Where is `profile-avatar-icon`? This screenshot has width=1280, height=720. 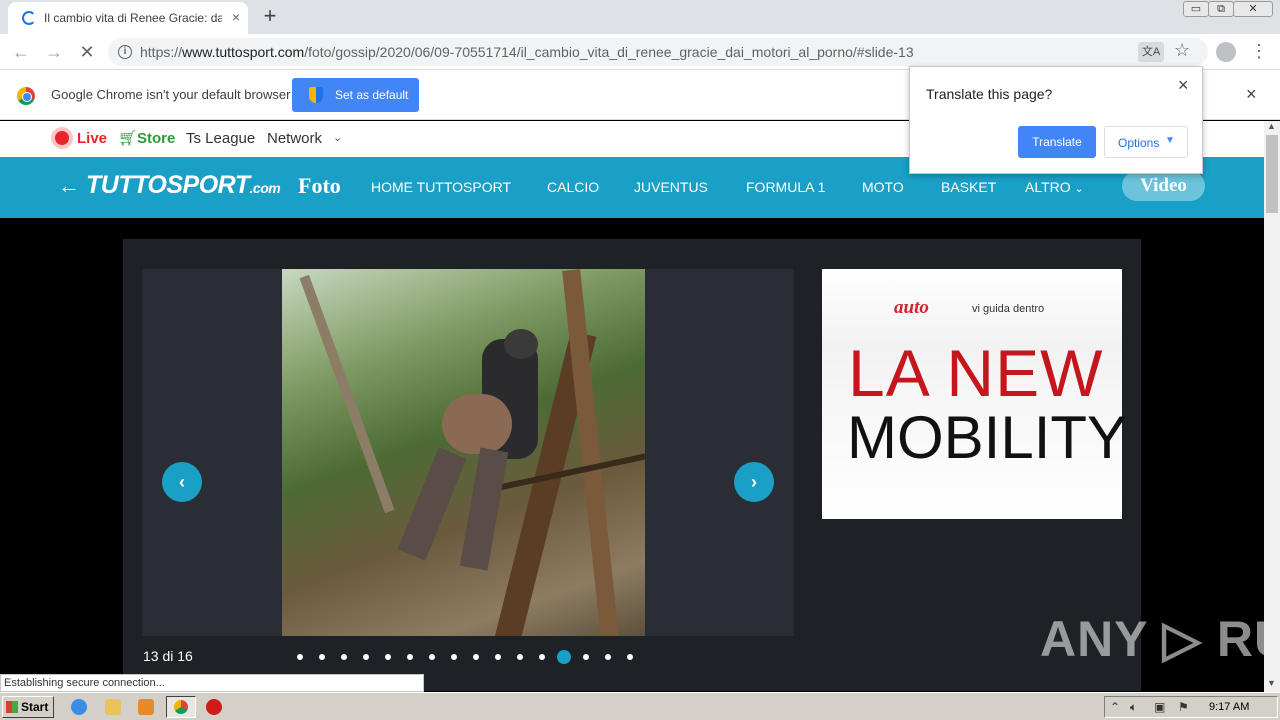
profile-avatar-icon is located at coordinates (1226, 52).